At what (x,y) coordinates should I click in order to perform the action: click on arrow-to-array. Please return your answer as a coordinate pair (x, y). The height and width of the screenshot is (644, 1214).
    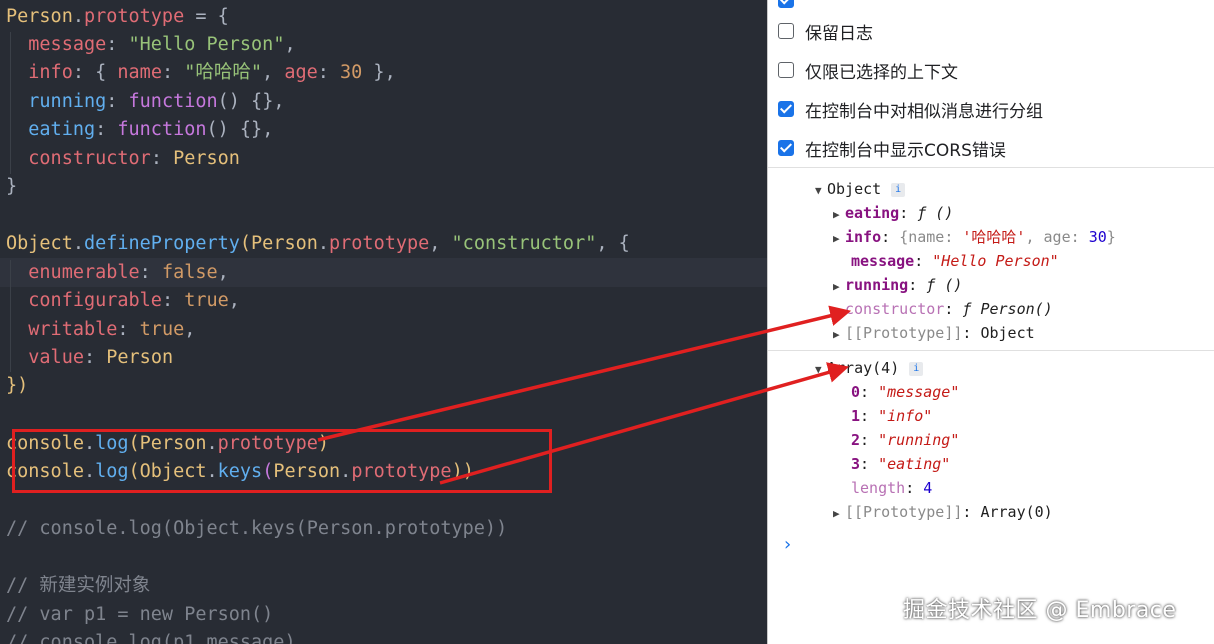
    Looking at the image, I should click on (644, 423).